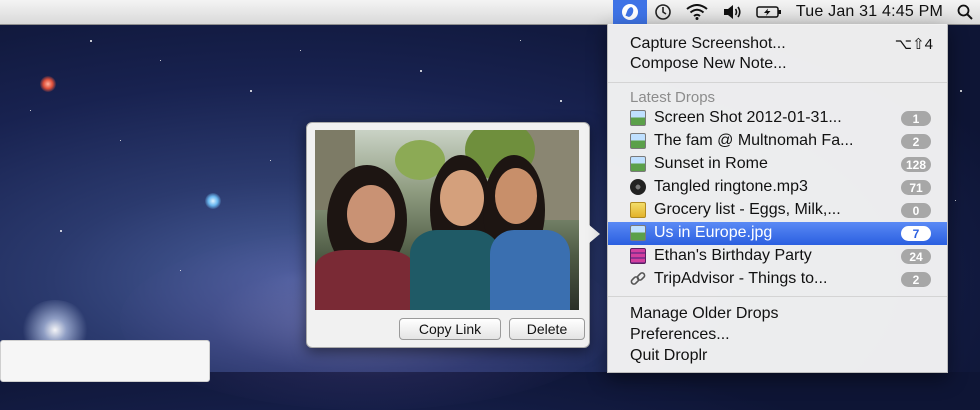 The height and width of the screenshot is (410, 980). I want to click on droplr-icon, so click(629, 12).